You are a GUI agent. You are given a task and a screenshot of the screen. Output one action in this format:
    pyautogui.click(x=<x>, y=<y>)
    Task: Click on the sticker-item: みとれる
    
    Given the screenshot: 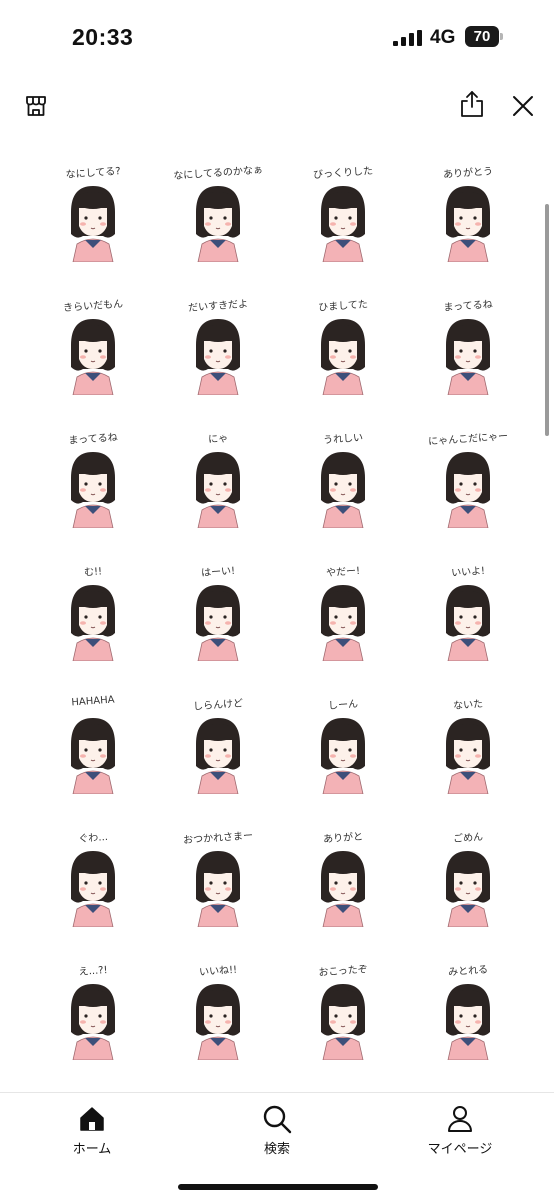 What is the action you would take?
    pyautogui.click(x=467, y=1012)
    